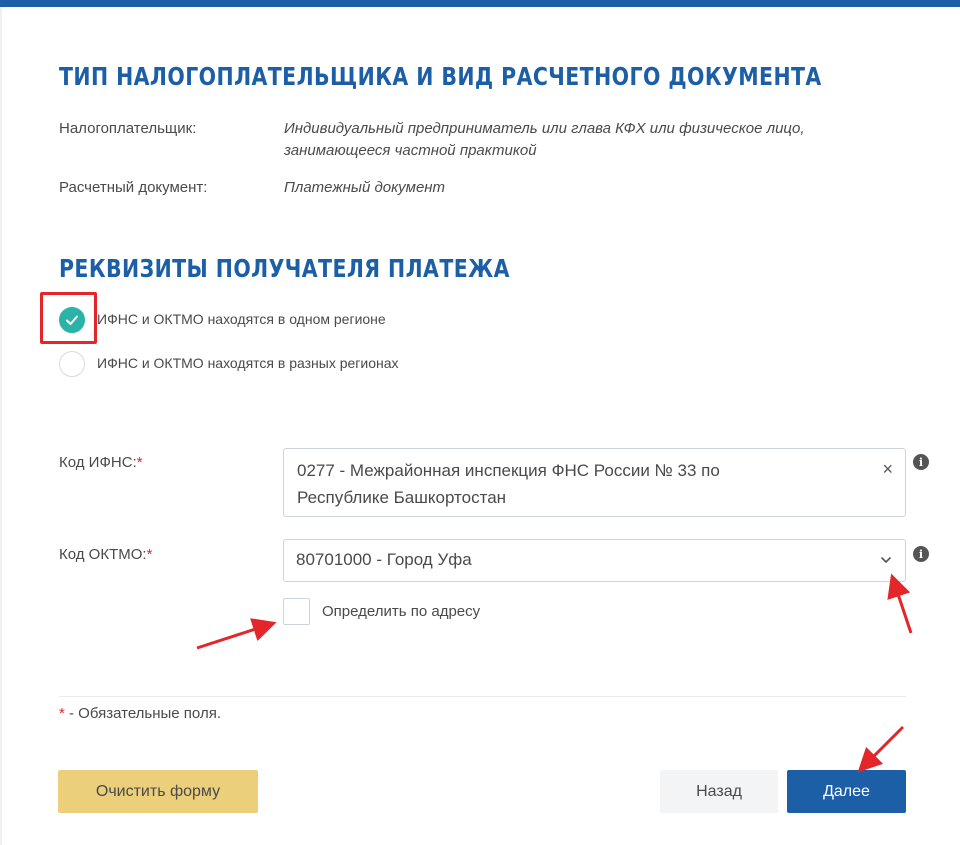  I want to click on required-fields-note-text: - Обязательные поля., so click(142, 713).